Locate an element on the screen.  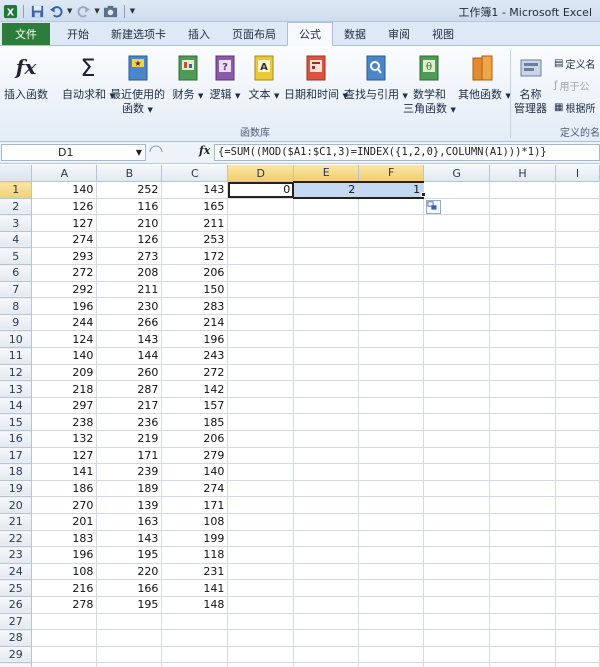
cell-d: 0 is located at coordinates (261, 190).